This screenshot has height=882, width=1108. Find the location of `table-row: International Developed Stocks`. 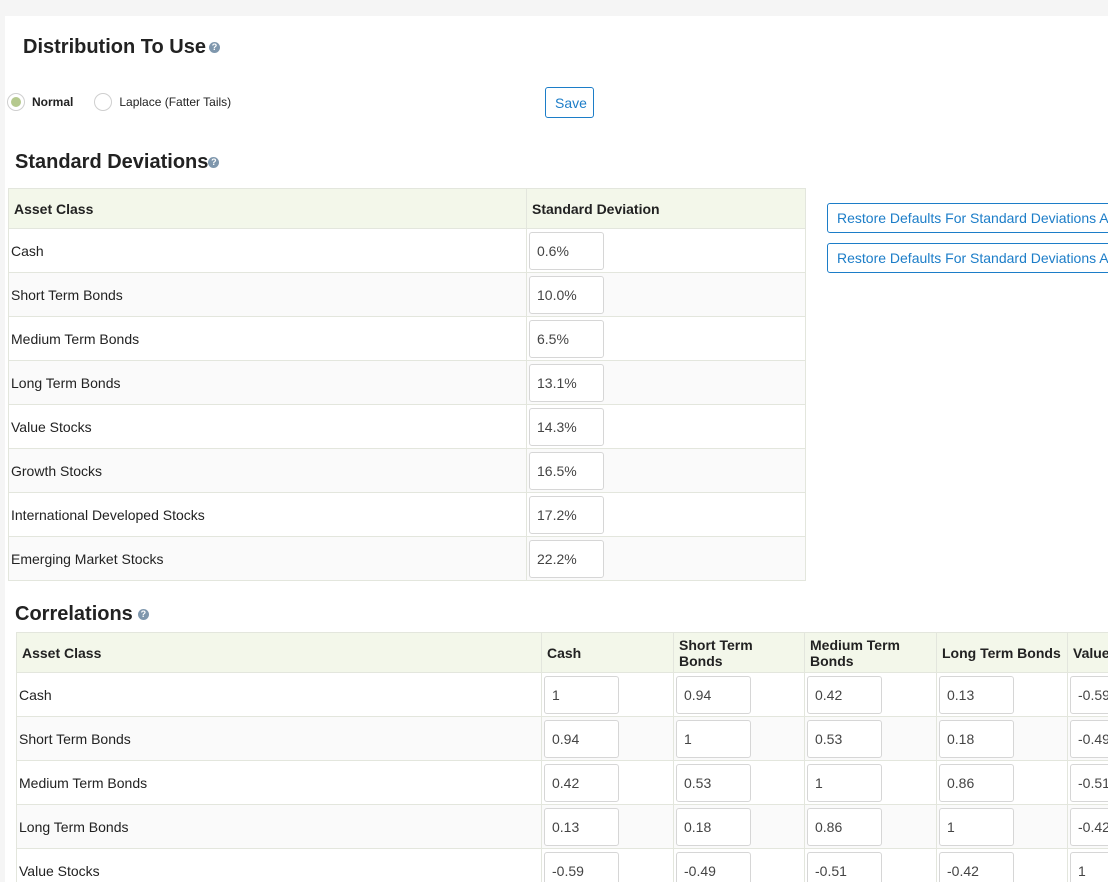

table-row: International Developed Stocks is located at coordinates (407, 514).